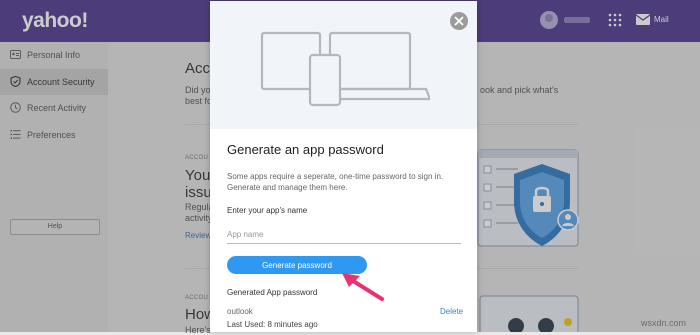 This screenshot has width=700, height=335. What do you see at coordinates (345, 69) in the screenshot?
I see `devices-illustration-icon` at bounding box center [345, 69].